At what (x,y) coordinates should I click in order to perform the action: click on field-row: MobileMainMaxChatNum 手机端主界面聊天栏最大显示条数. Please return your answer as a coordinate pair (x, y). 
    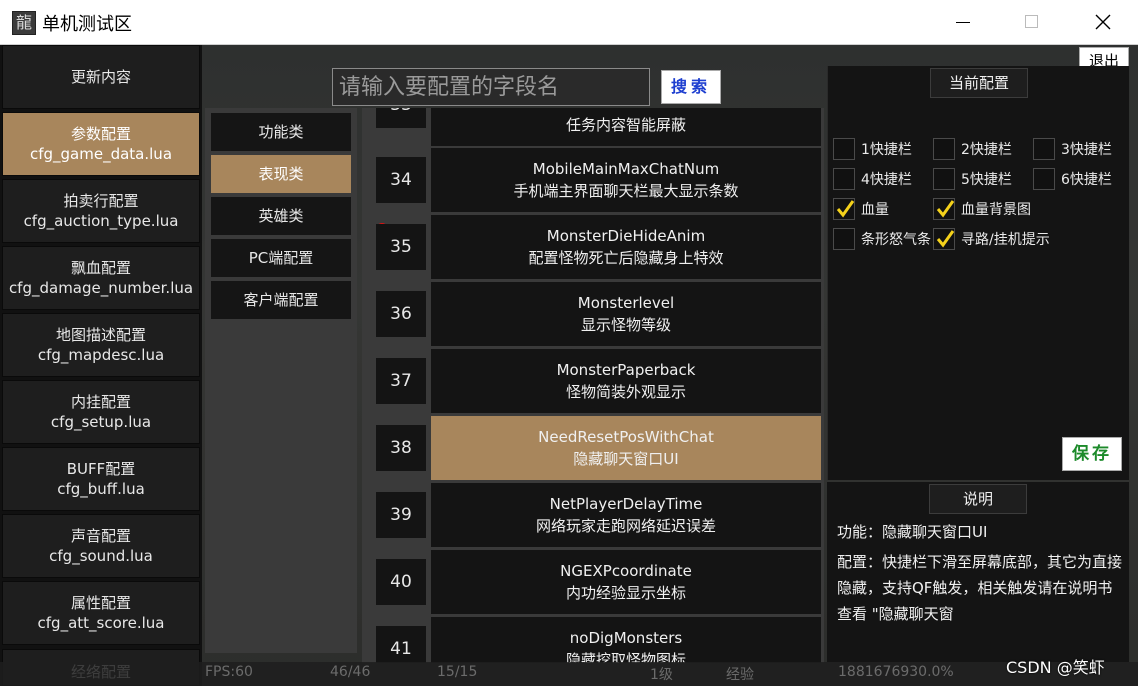
    Looking at the image, I should click on (626, 180).